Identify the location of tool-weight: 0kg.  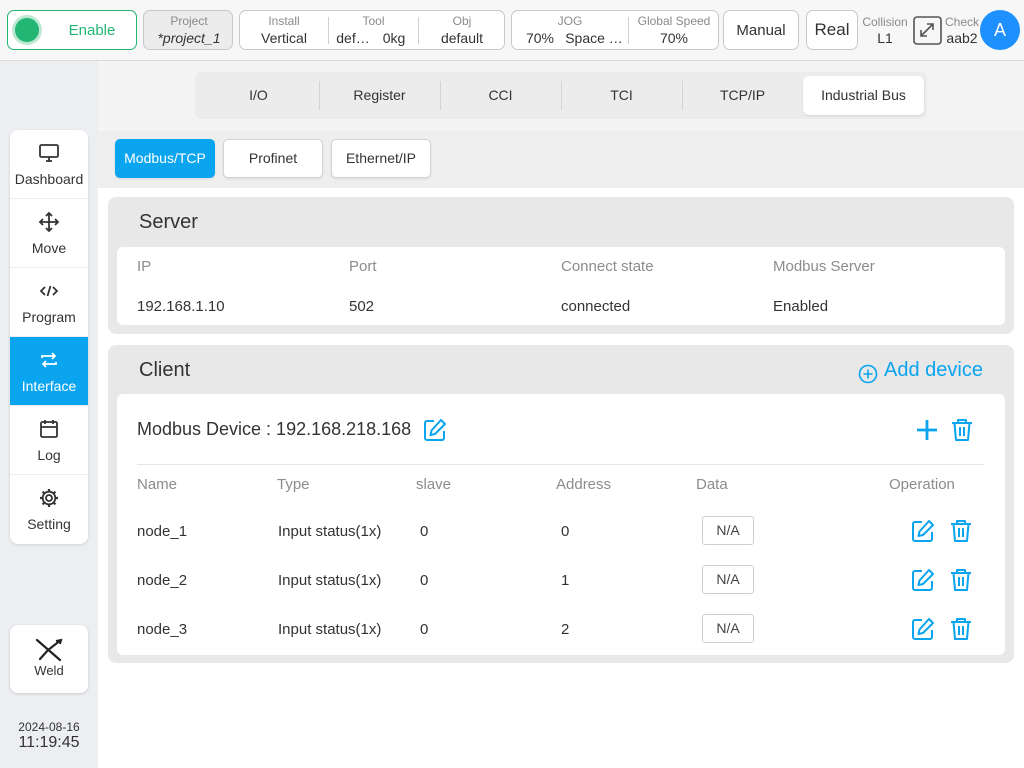
(394, 38).